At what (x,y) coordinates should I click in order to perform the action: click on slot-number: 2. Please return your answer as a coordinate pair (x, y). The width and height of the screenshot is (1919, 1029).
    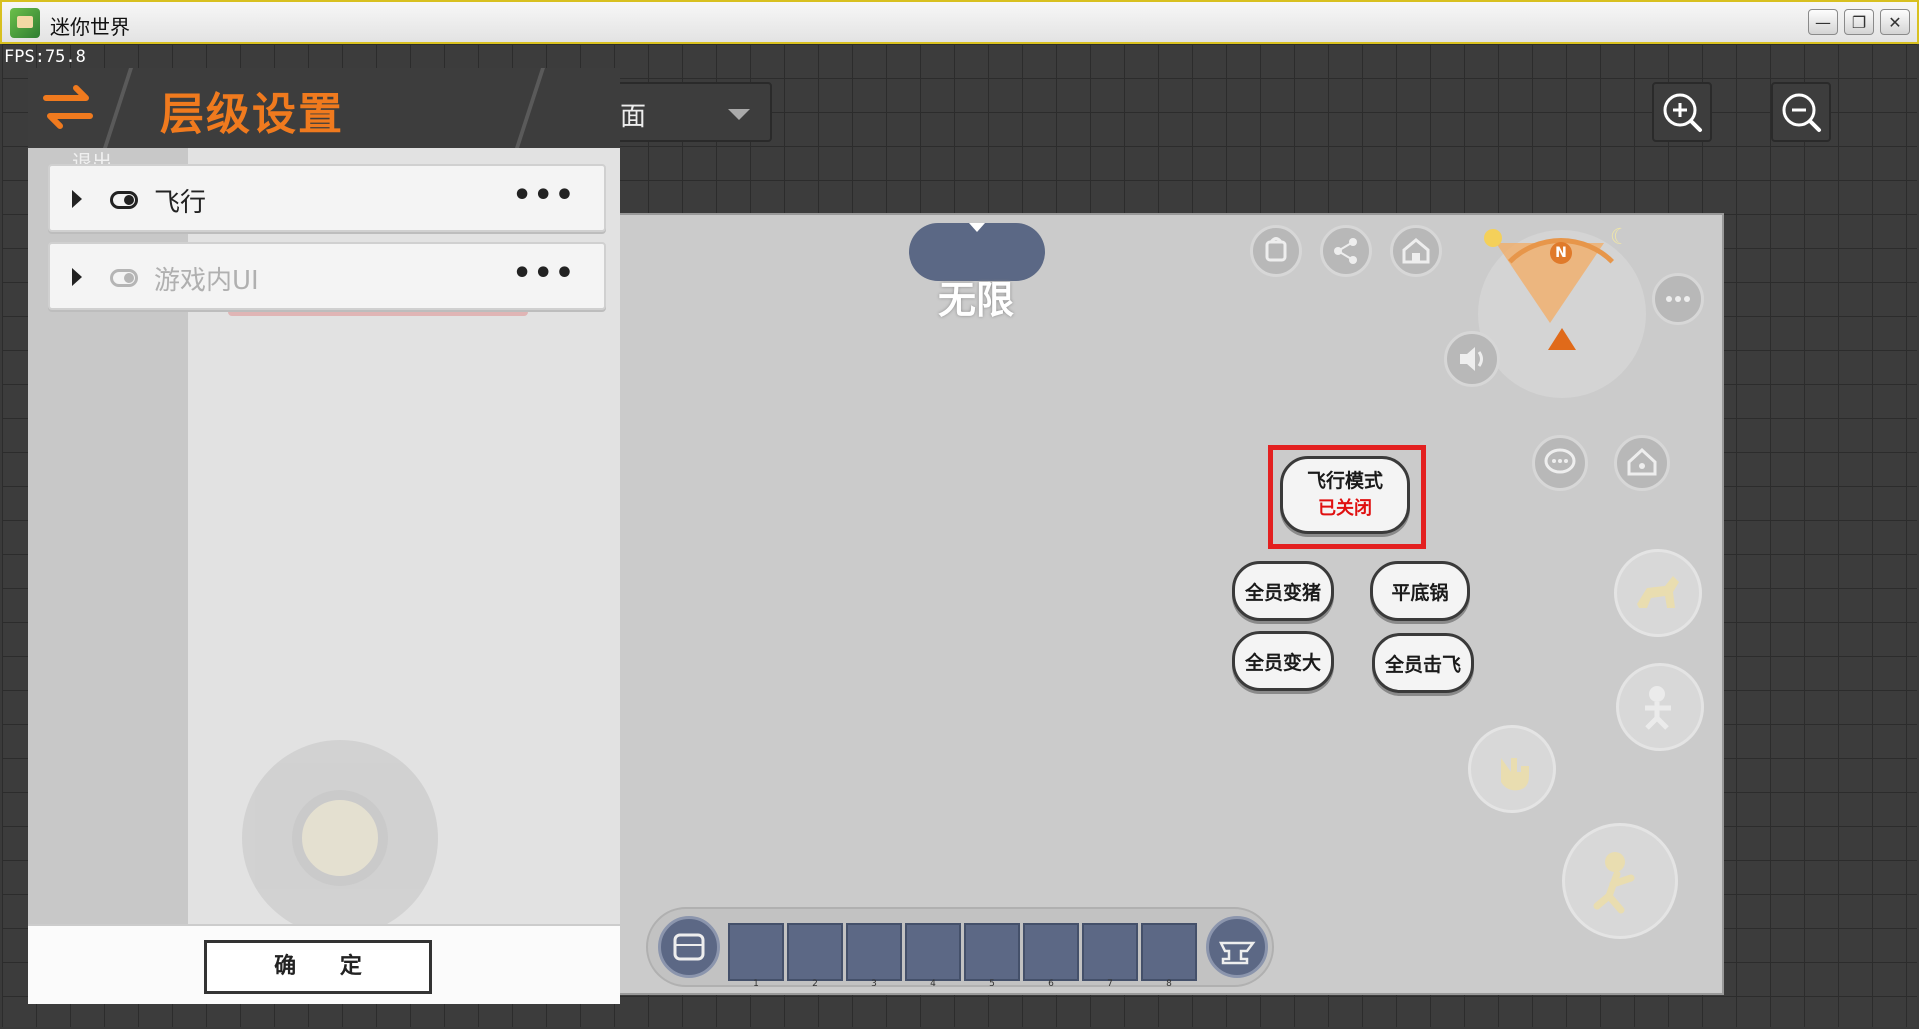
    Looking at the image, I should click on (815, 984).